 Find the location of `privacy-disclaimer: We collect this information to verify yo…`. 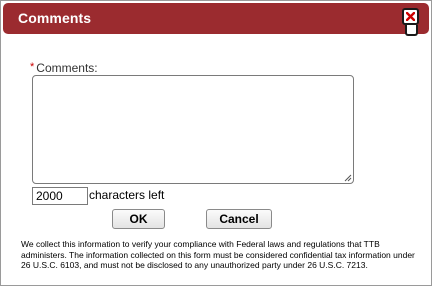

privacy-disclaimer: We collect this information to verify yo… is located at coordinates (218, 254).